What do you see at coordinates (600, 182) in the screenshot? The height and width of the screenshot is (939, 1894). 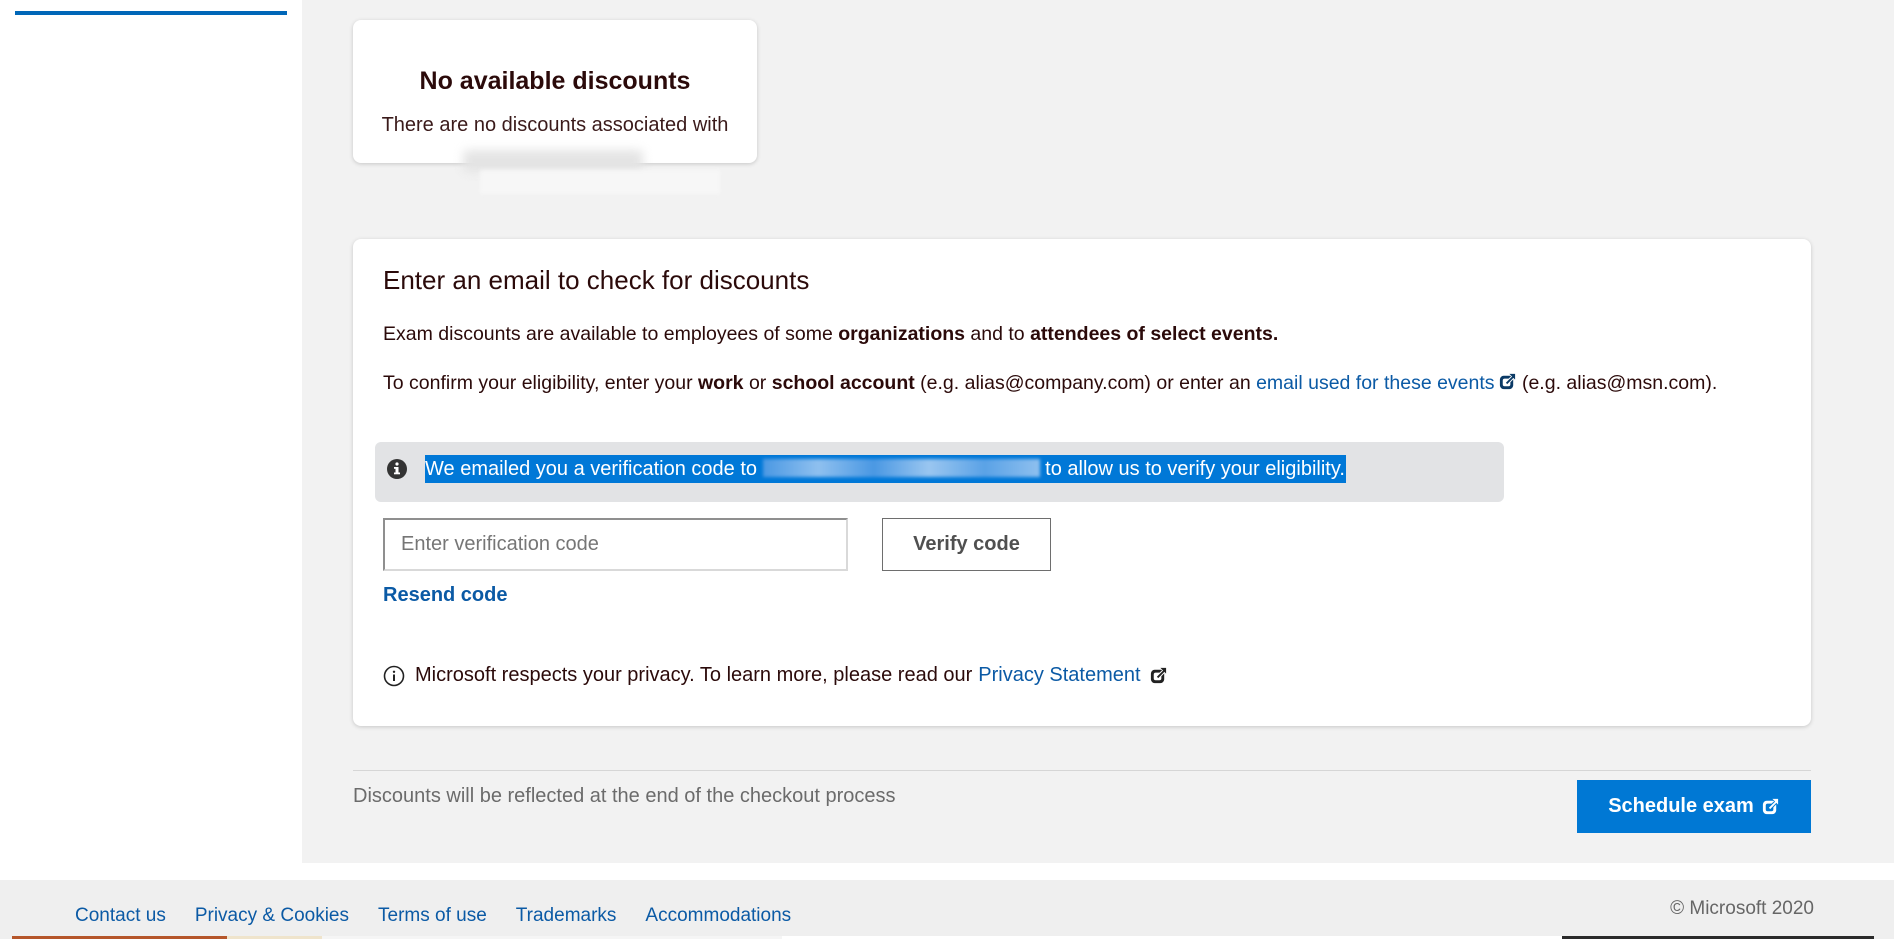 I see `redaction-overlay` at bounding box center [600, 182].